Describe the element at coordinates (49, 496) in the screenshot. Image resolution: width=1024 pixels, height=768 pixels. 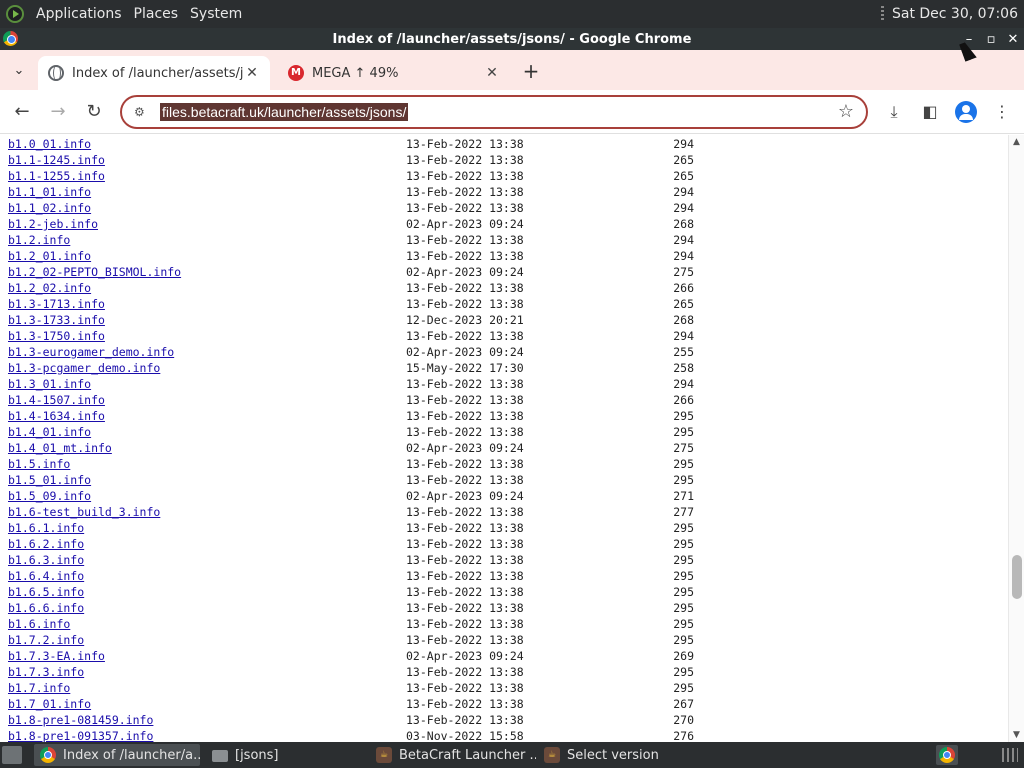
I see `file-link: b1.5_09.info` at that location.